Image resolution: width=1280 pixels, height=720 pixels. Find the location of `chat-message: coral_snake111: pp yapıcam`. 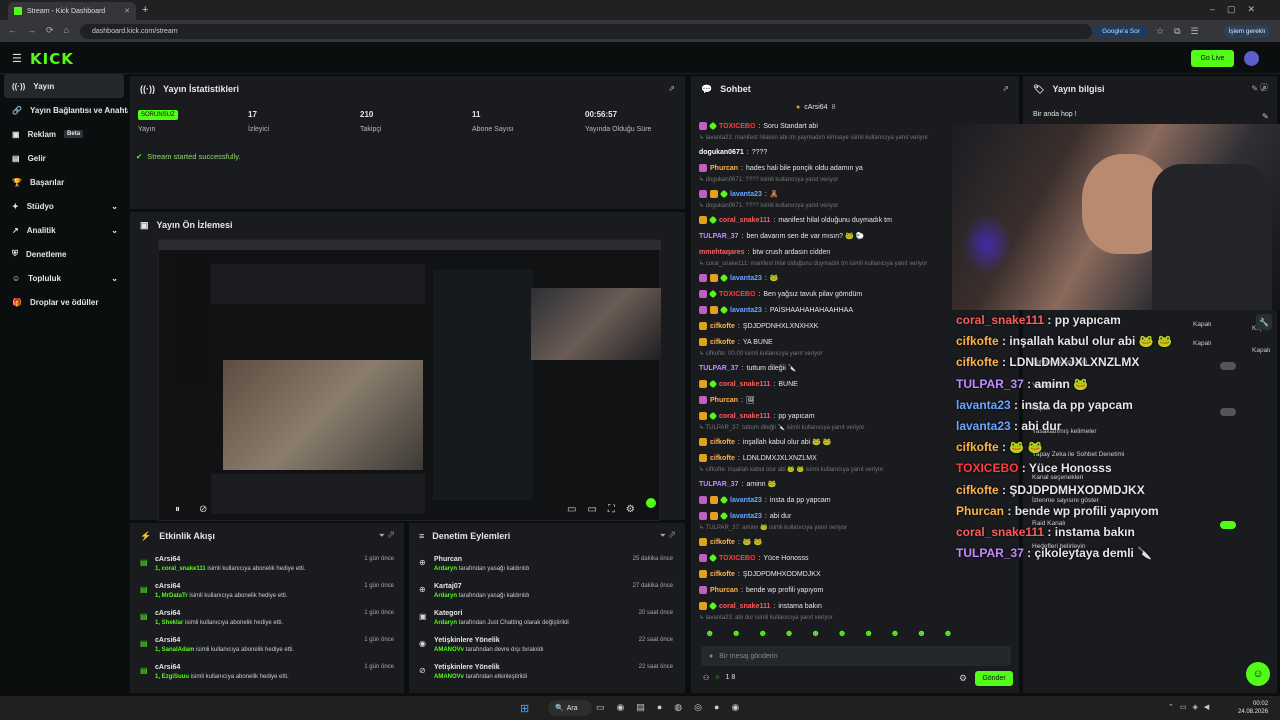

chat-message: coral_snake111: pp yapıcam is located at coordinates (828, 416).